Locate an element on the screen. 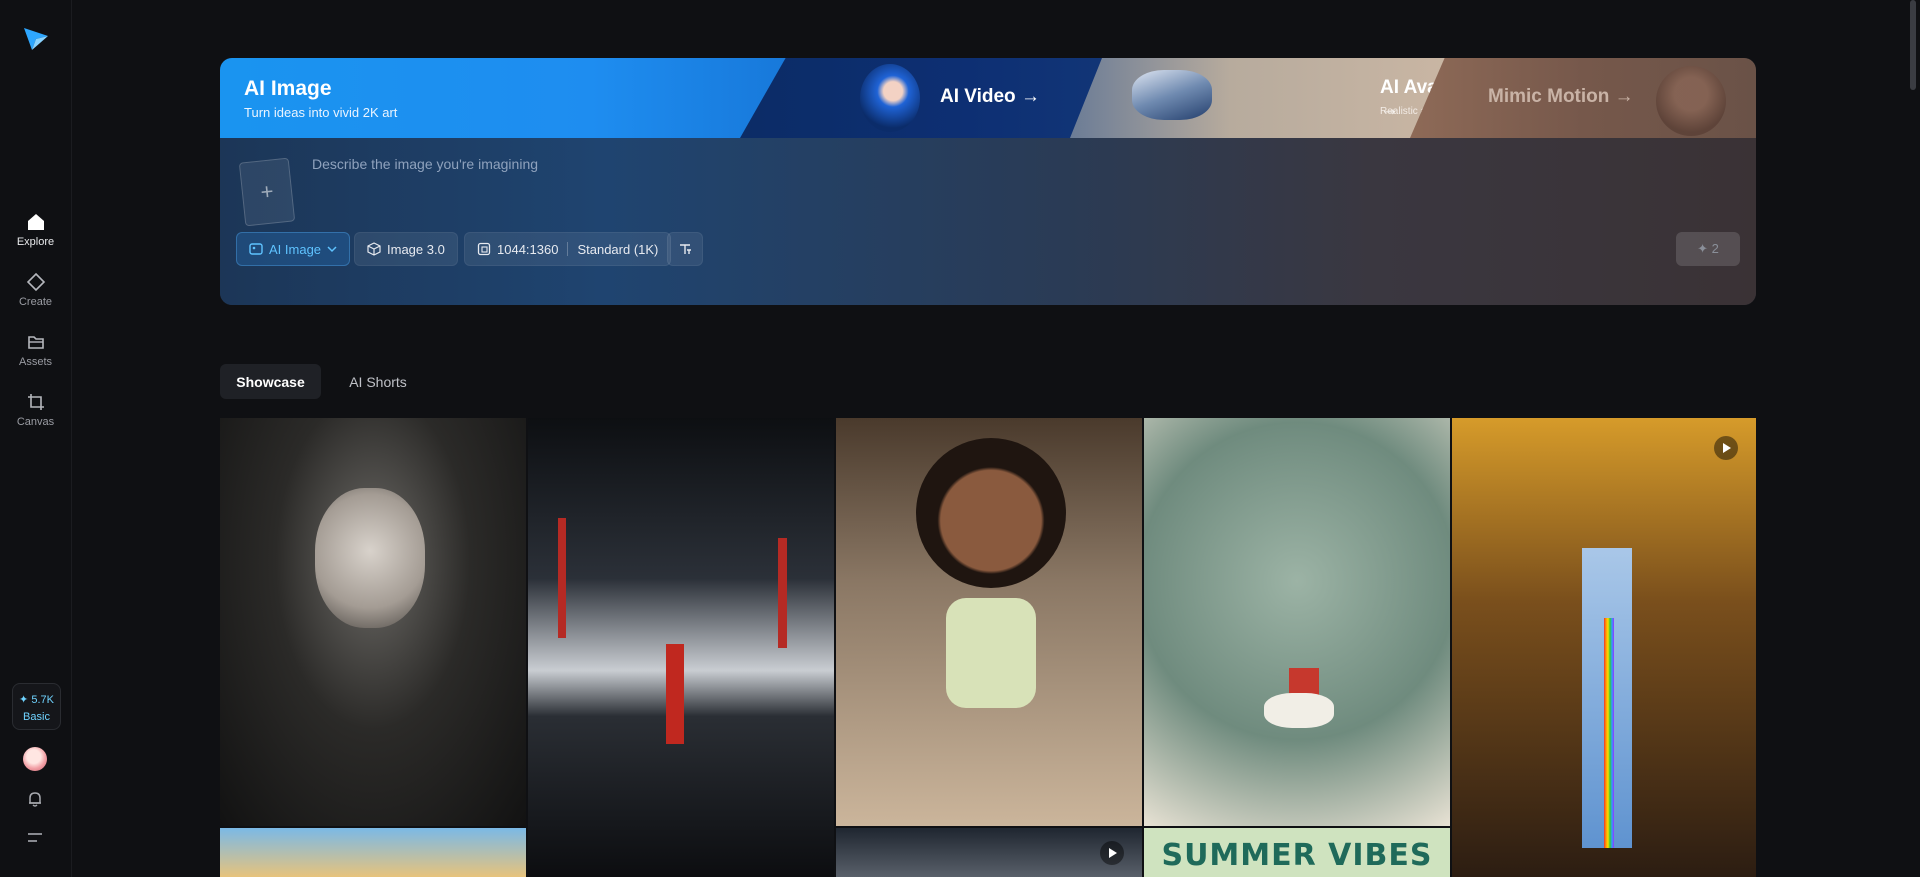 This screenshot has width=1920, height=877. nav-explore: Explore is located at coordinates (35, 229).